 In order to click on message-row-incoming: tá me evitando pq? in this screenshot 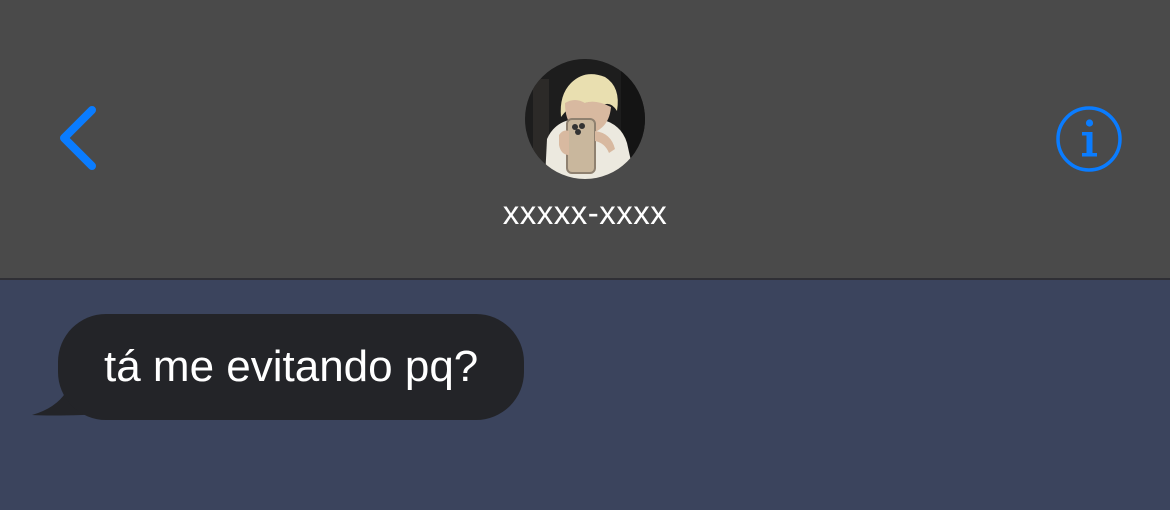, I will do `click(308, 369)`.